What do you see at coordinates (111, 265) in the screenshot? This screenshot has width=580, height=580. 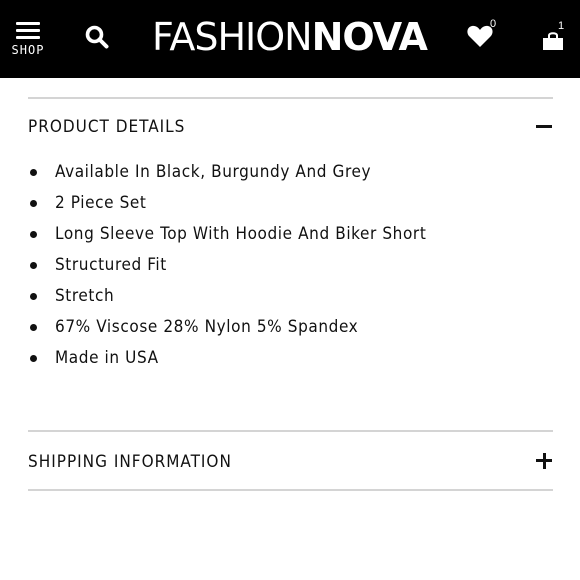 I see `list-item-text: Structured Fit` at bounding box center [111, 265].